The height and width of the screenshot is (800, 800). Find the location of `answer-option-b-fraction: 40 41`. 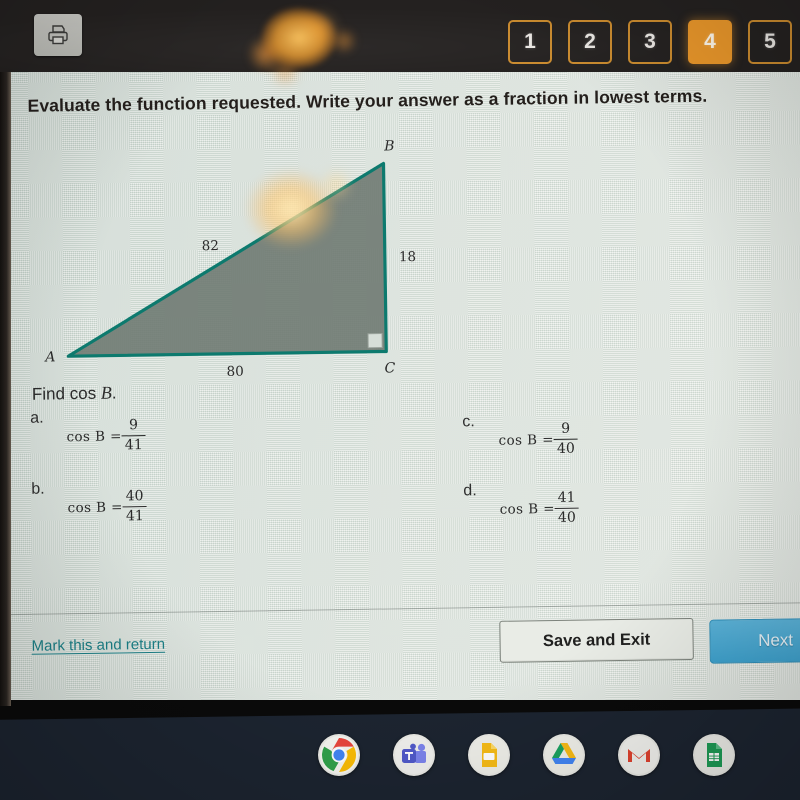

answer-option-b-fraction: 40 41 is located at coordinates (134, 506).